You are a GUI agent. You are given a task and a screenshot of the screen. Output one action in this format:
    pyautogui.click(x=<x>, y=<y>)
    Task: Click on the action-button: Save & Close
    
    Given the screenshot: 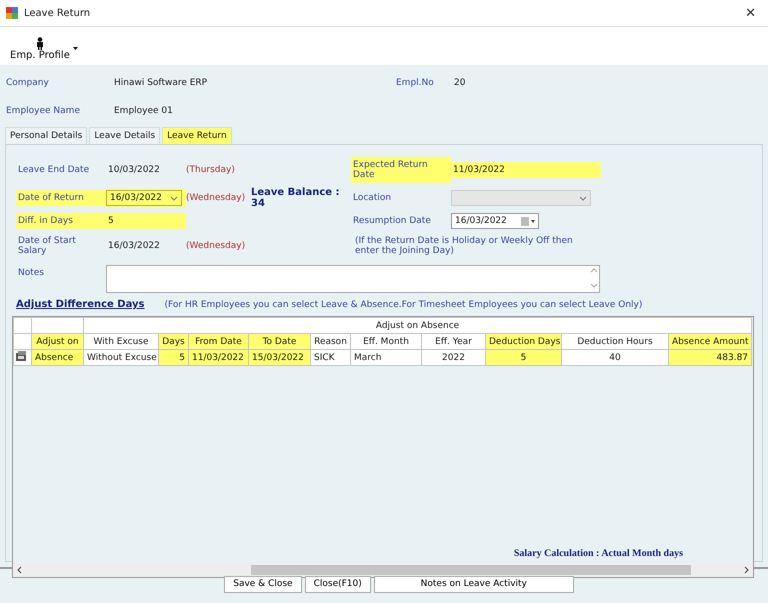 What is the action you would take?
    pyautogui.click(x=263, y=584)
    